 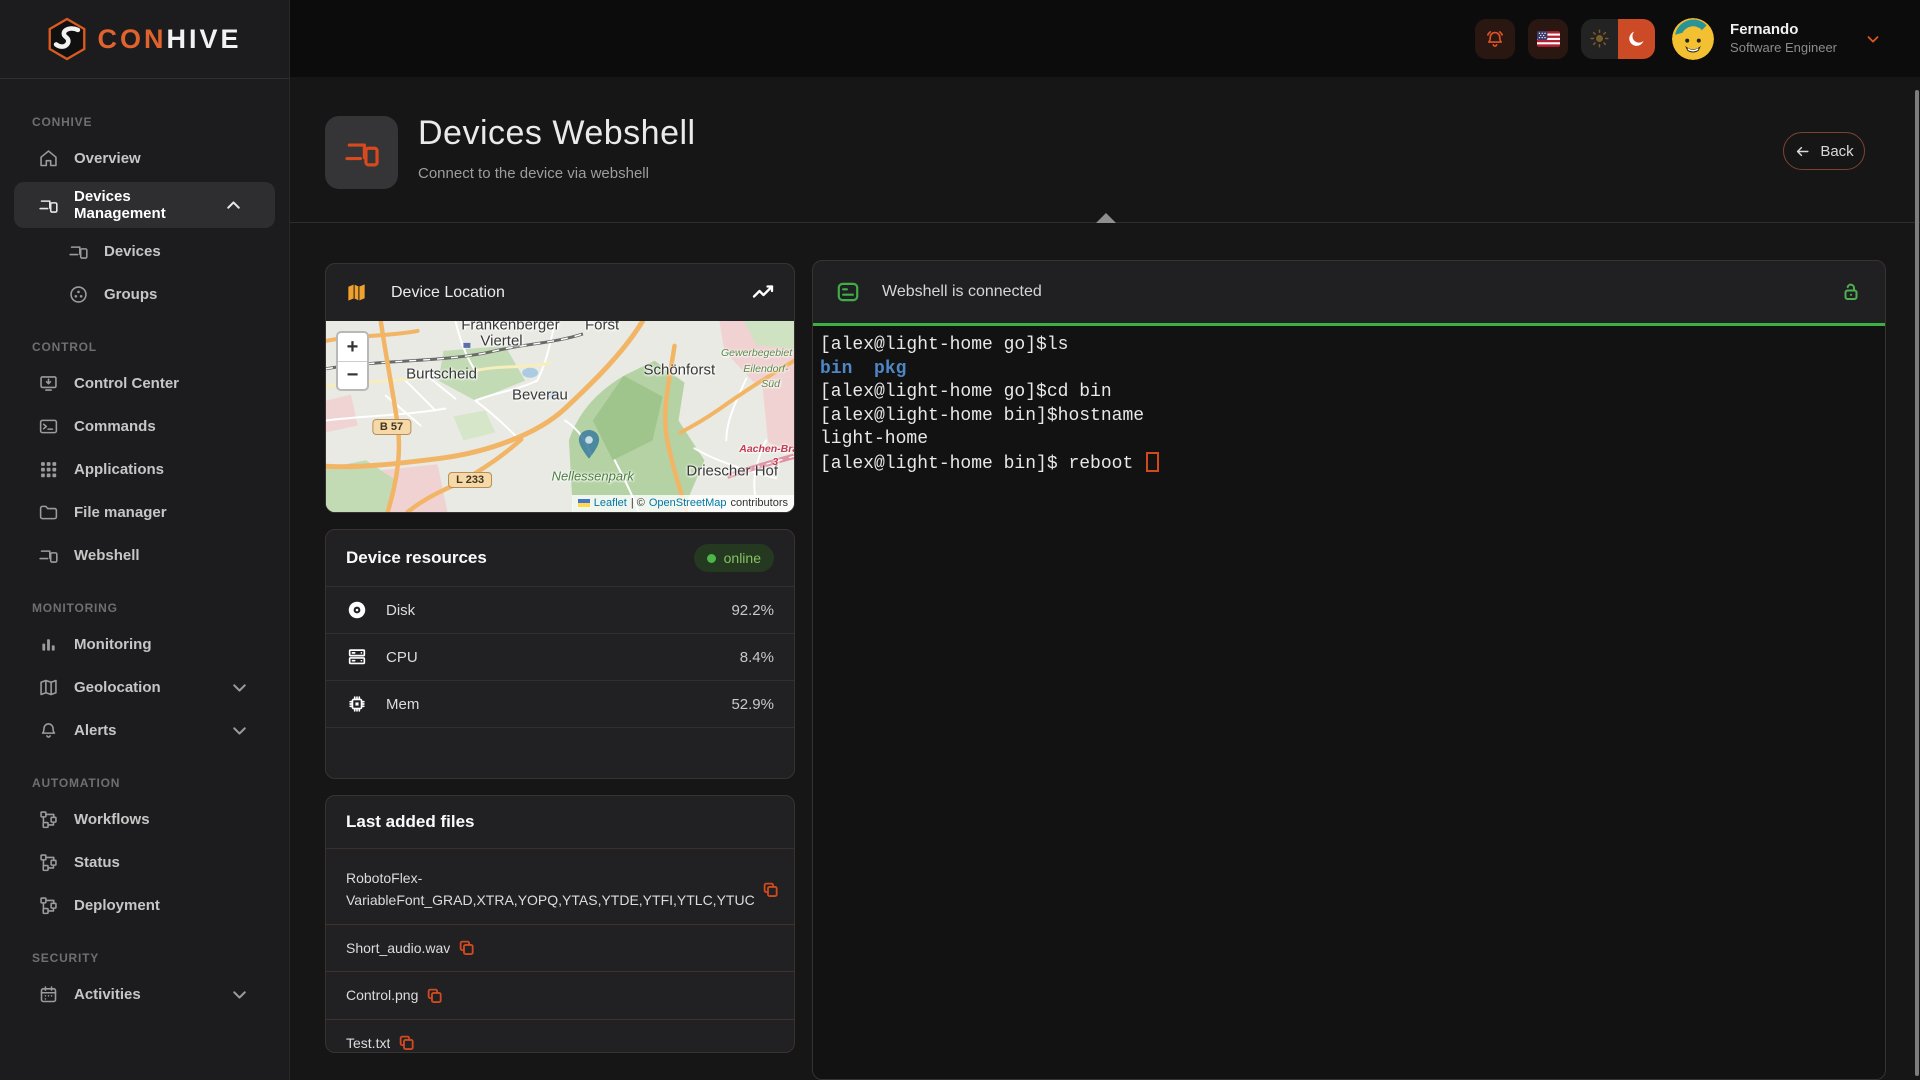 What do you see at coordinates (144, 819) in the screenshot?
I see `sidebar-item-workflows: Workflows` at bounding box center [144, 819].